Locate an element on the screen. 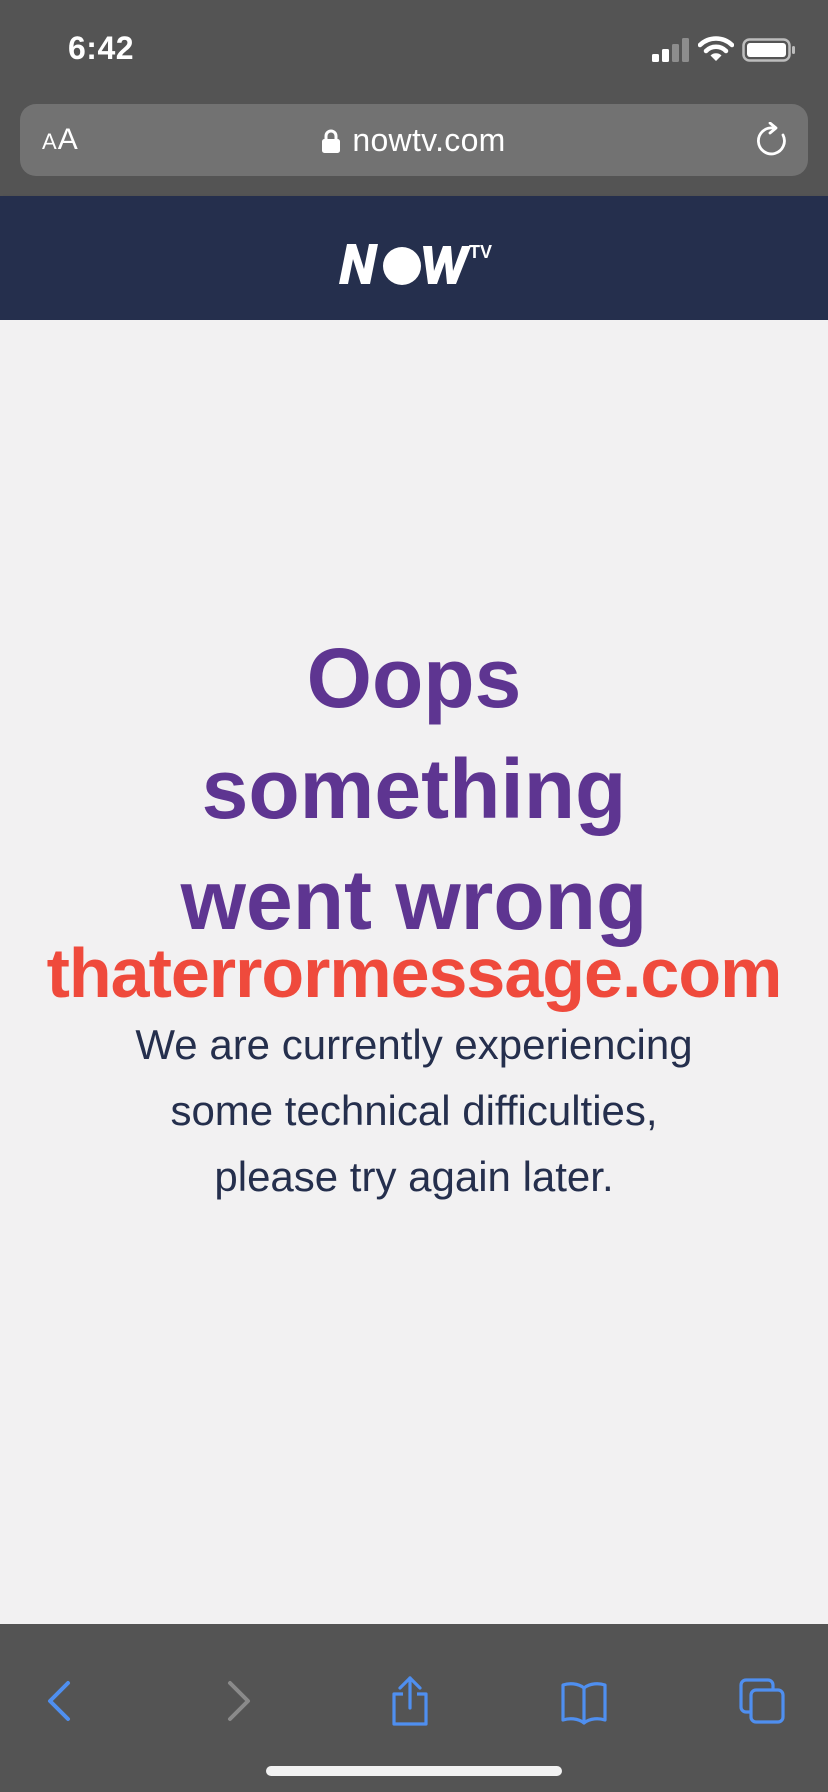 The width and height of the screenshot is (828, 1792). address-bar: AA nowtv.com is located at coordinates (414, 140).